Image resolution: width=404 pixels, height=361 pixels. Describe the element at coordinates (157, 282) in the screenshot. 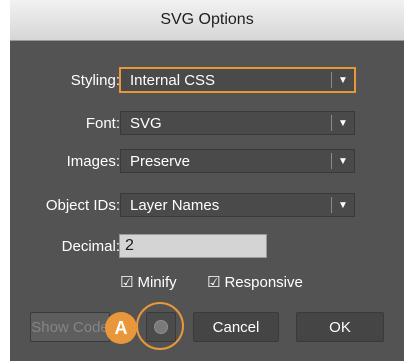

I see `minify-label: Minify` at that location.